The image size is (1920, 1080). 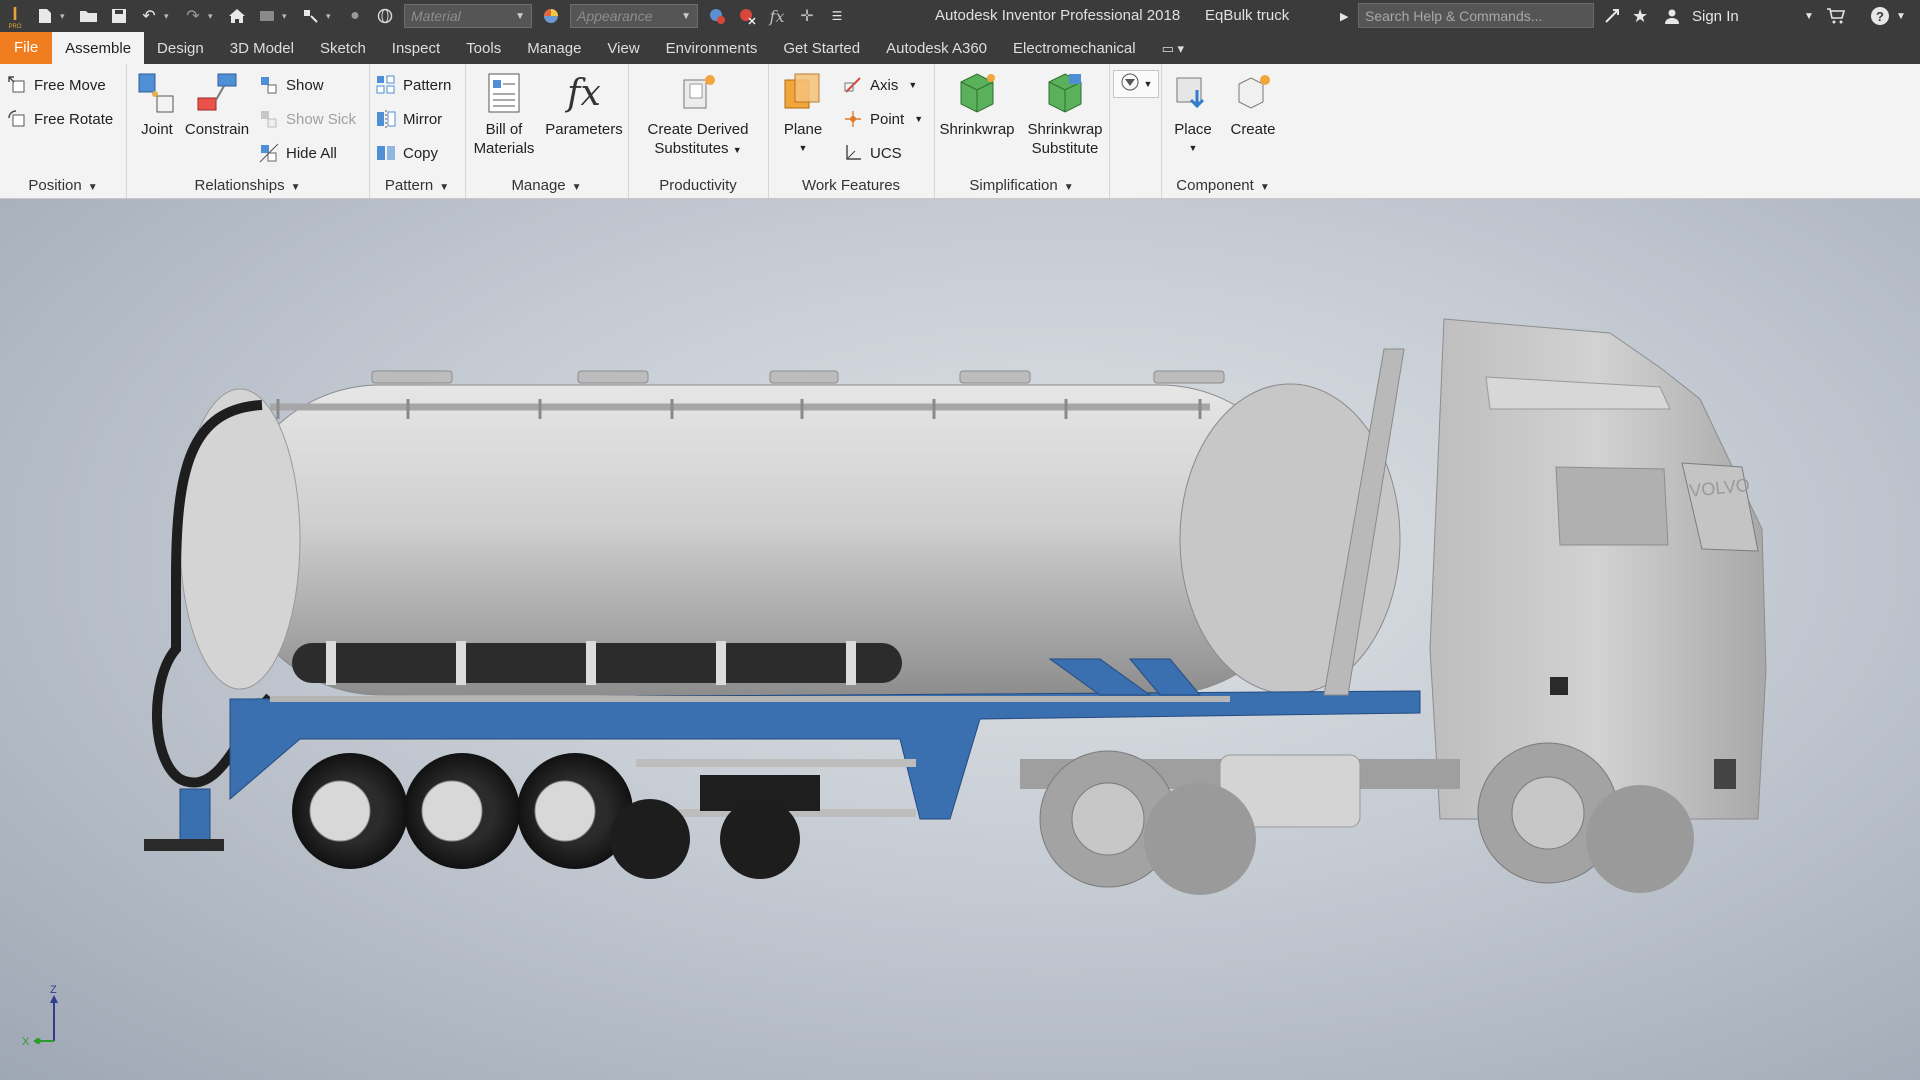 I want to click on show-sick-button: Show Sick, so click(x=307, y=119).